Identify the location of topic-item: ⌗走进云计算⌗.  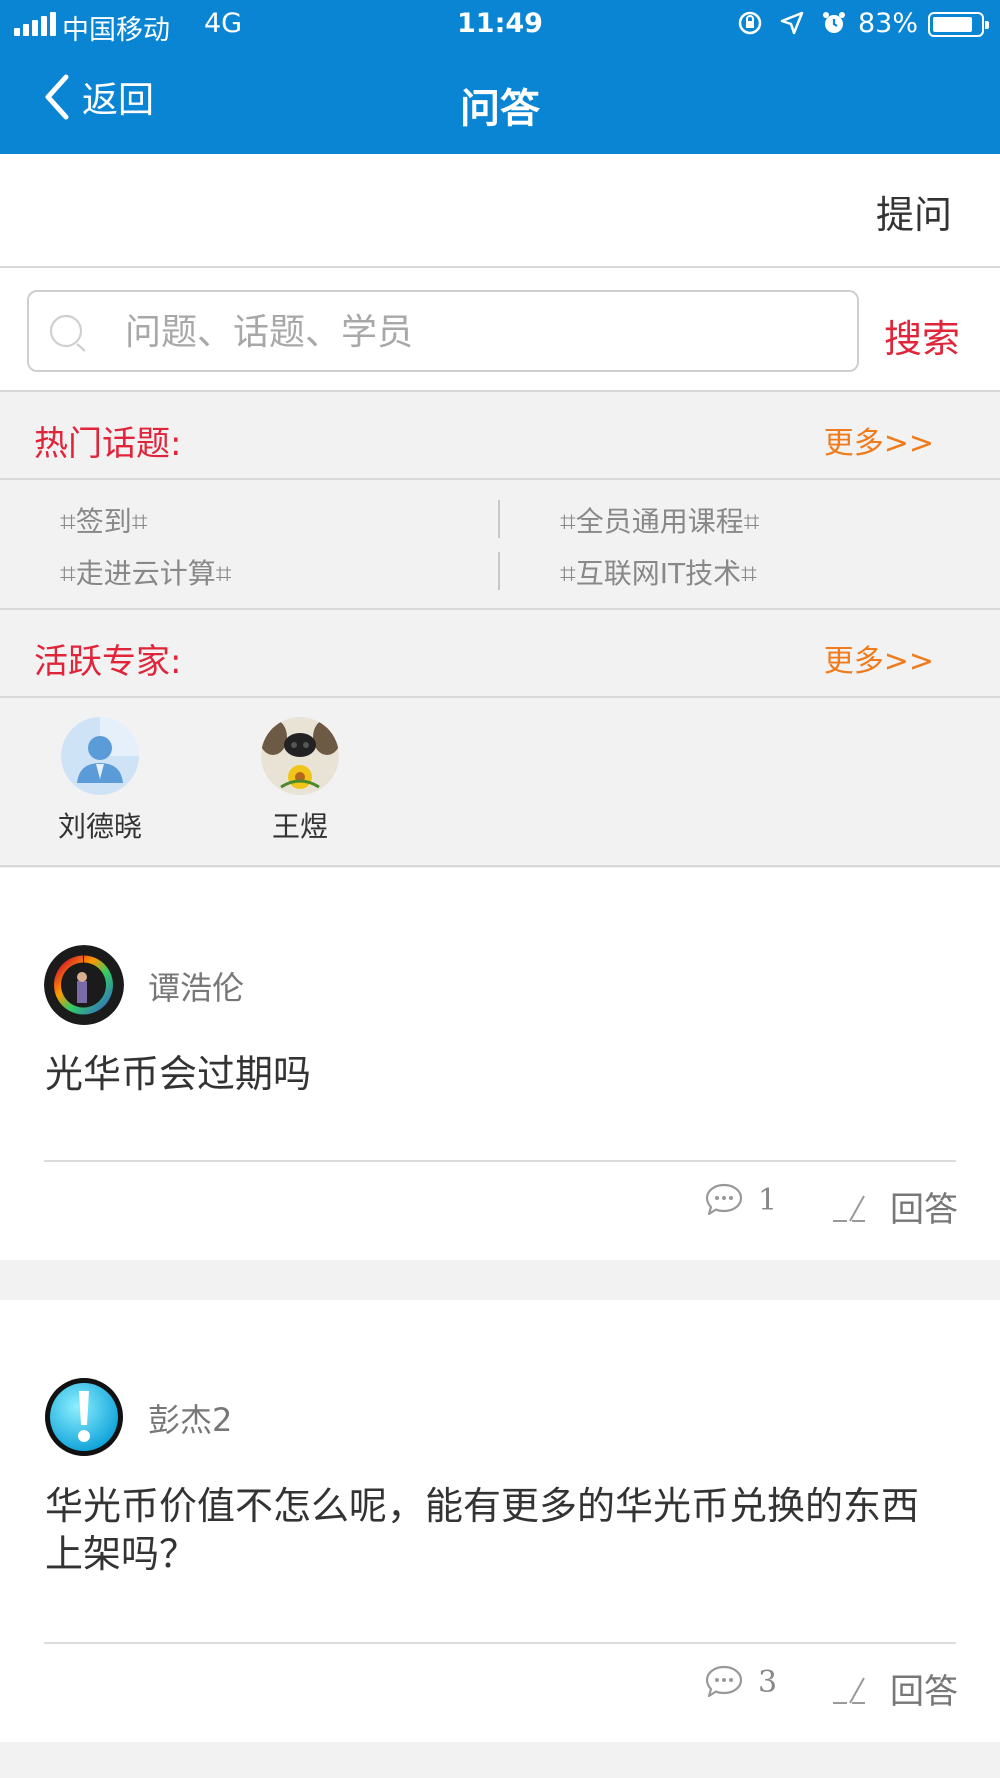
(146, 572).